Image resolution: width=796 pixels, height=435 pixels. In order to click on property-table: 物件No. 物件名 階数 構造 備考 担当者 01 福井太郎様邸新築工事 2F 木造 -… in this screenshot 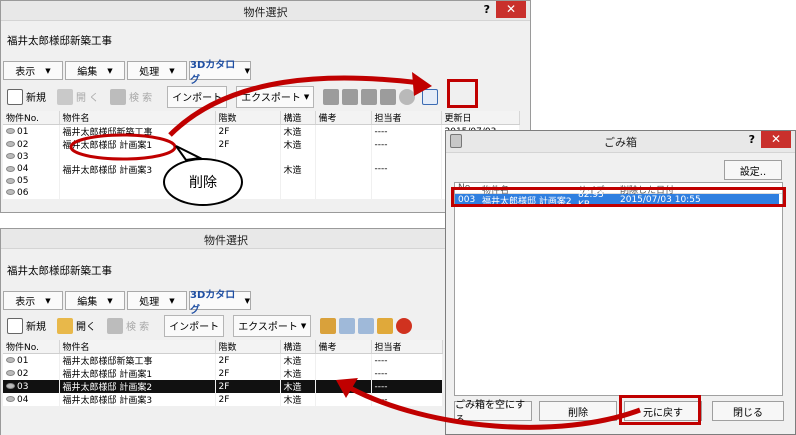, I will do `click(223, 373)`.